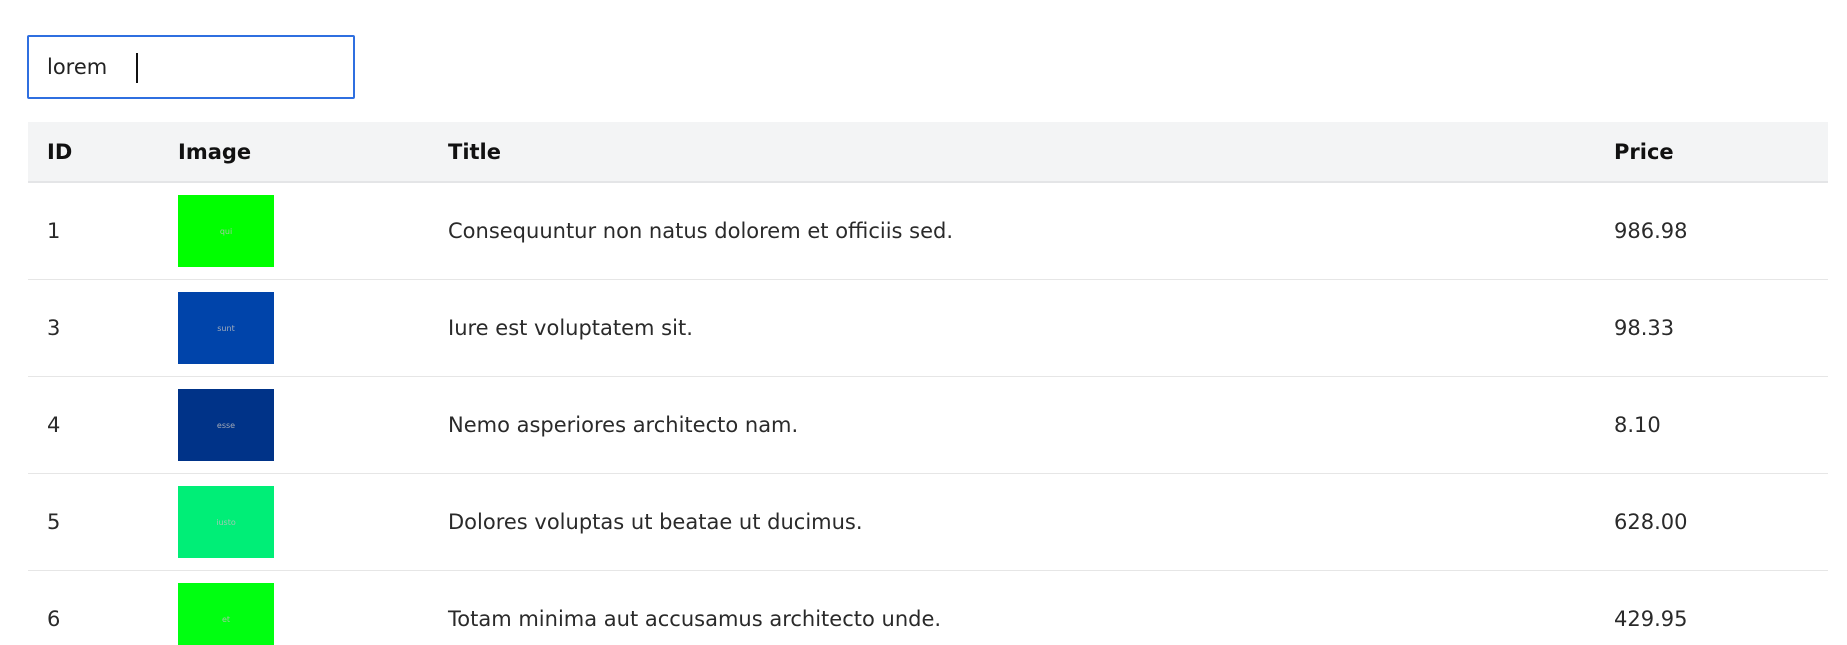 The height and width of the screenshot is (645, 1847). I want to click on column-header-title: Title, so click(474, 151).